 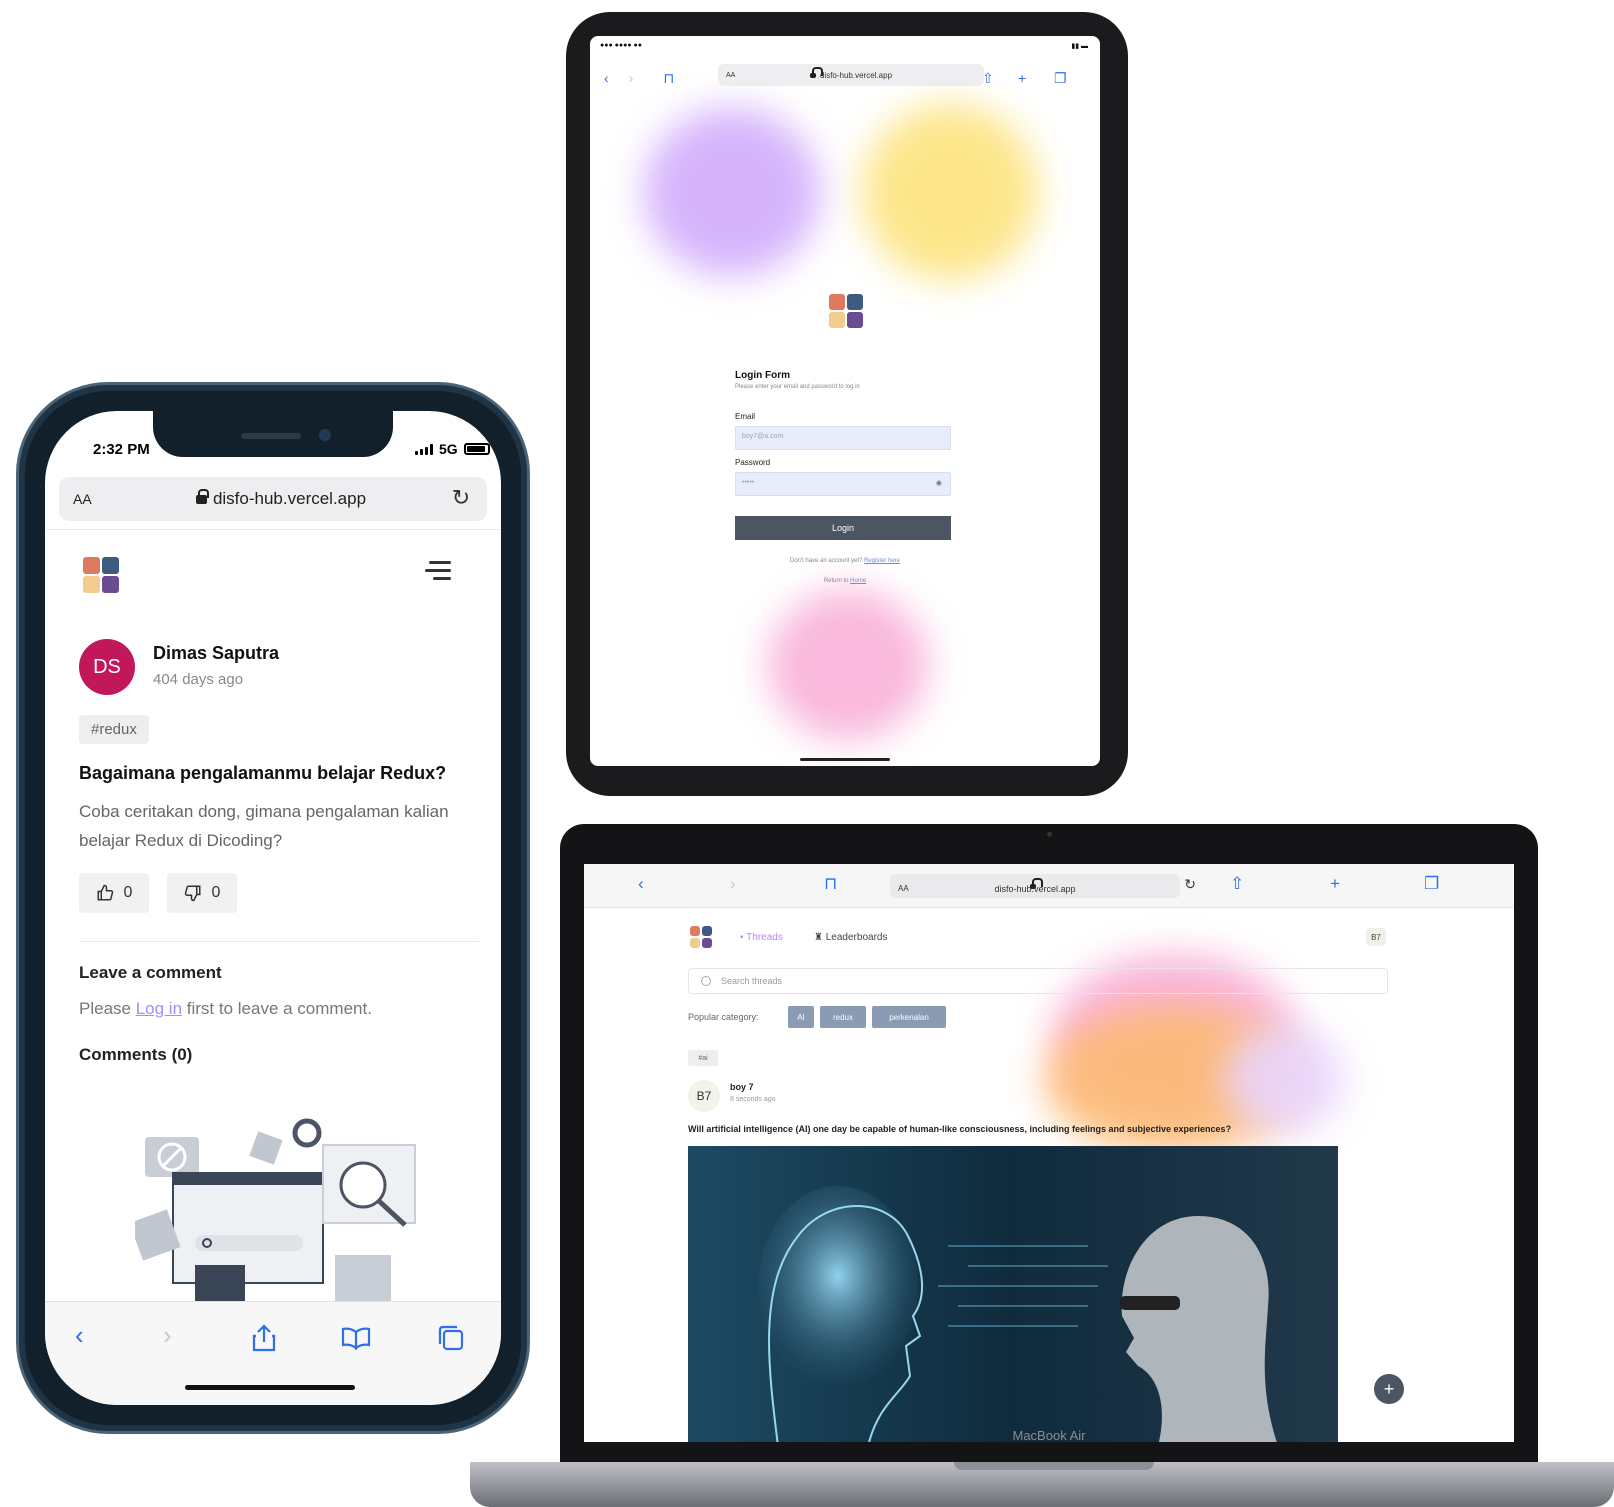 I want to click on purple-blob, so click(x=1284, y=1079).